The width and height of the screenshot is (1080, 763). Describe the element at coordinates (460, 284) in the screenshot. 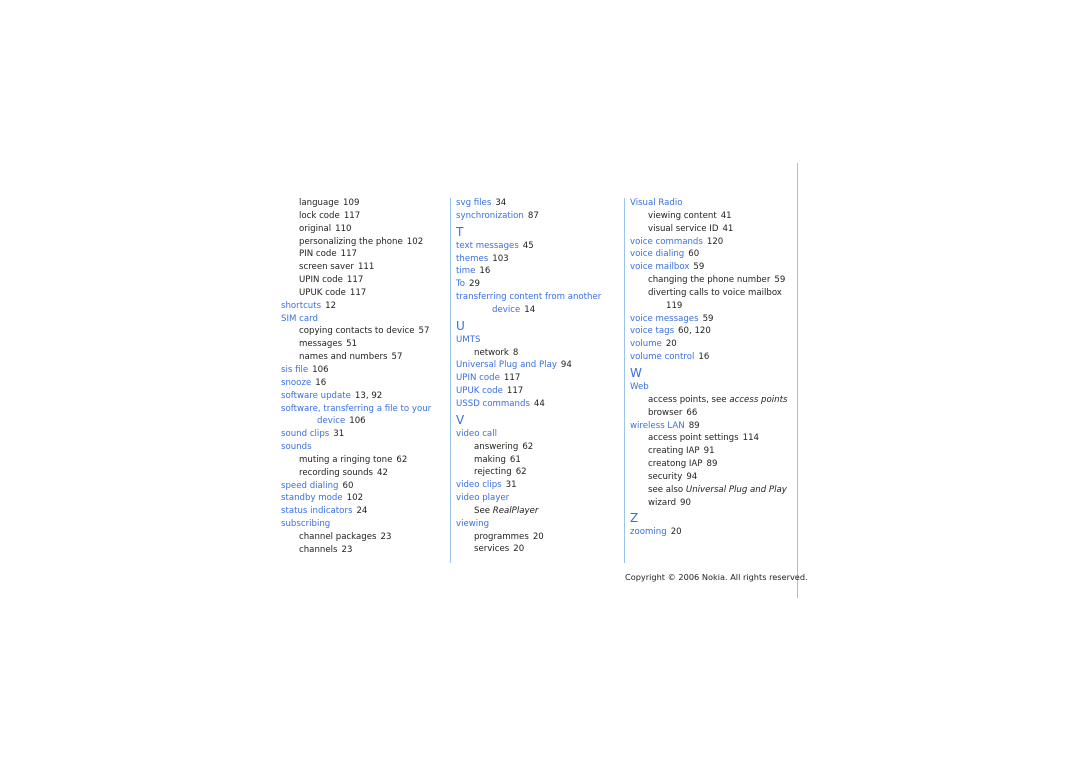

I see `index-term-link: To` at that location.